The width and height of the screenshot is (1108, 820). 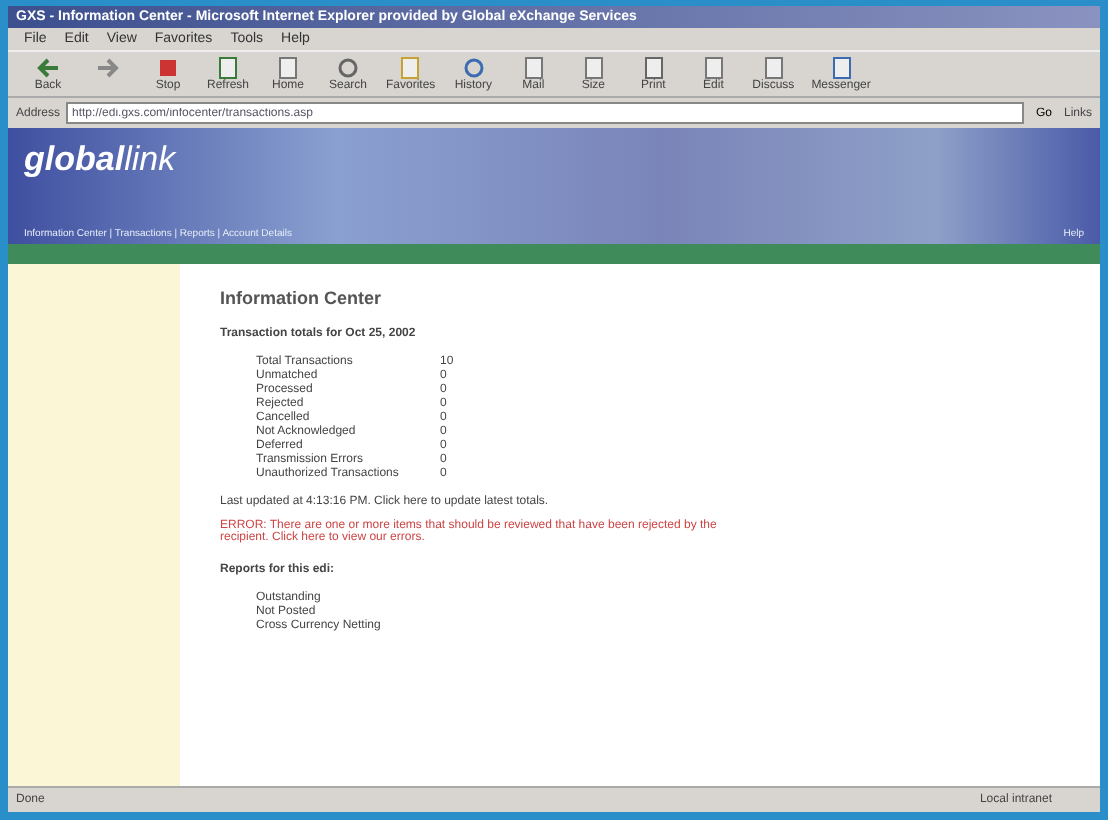 What do you see at coordinates (48, 68) in the screenshot?
I see `back-icon` at bounding box center [48, 68].